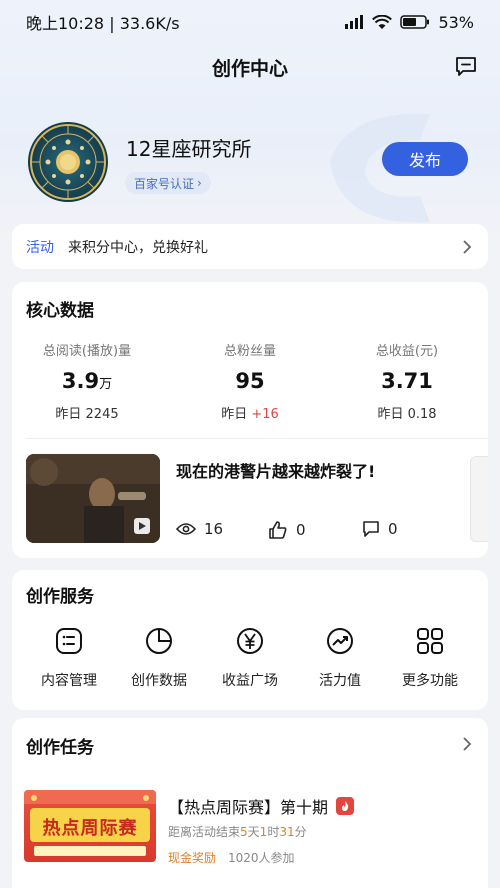 This screenshot has width=500, height=888. I want to click on stat-label: 总阅读(播放)量, so click(87, 351).